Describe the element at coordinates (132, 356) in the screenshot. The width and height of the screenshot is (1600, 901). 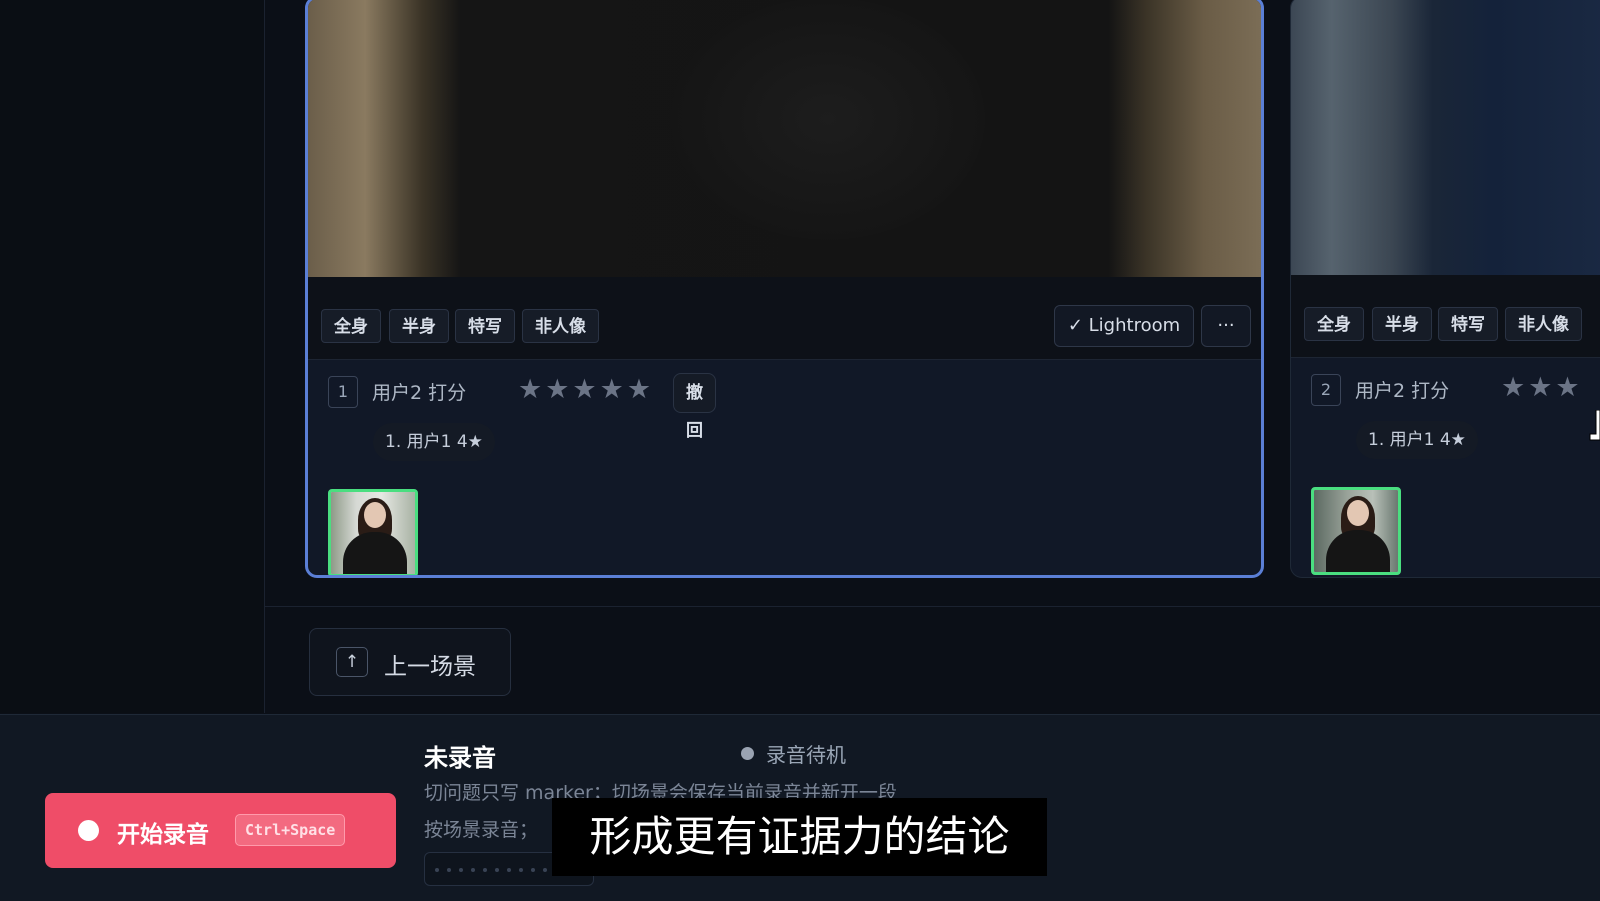
I see `left-sidebar` at that location.